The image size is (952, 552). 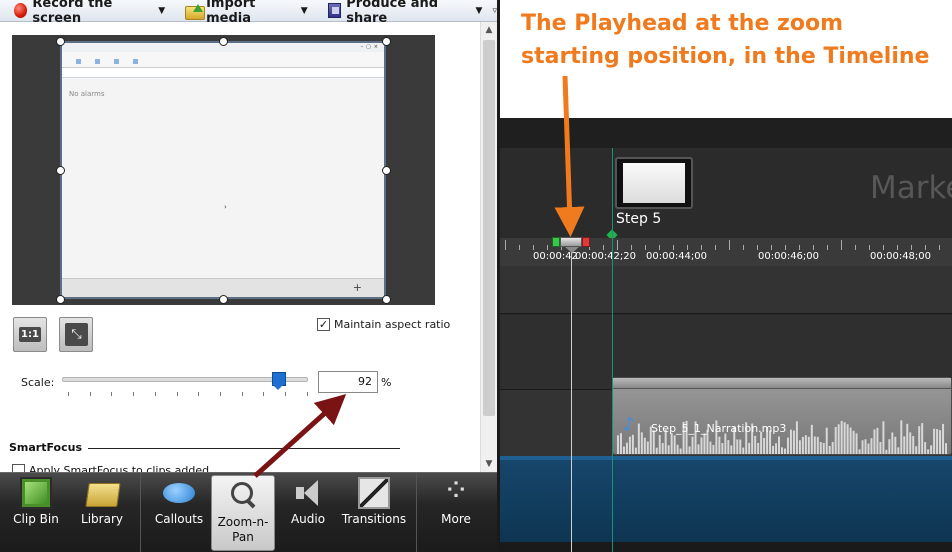 I want to click on import-media-label: Import media, so click(x=231, y=13).